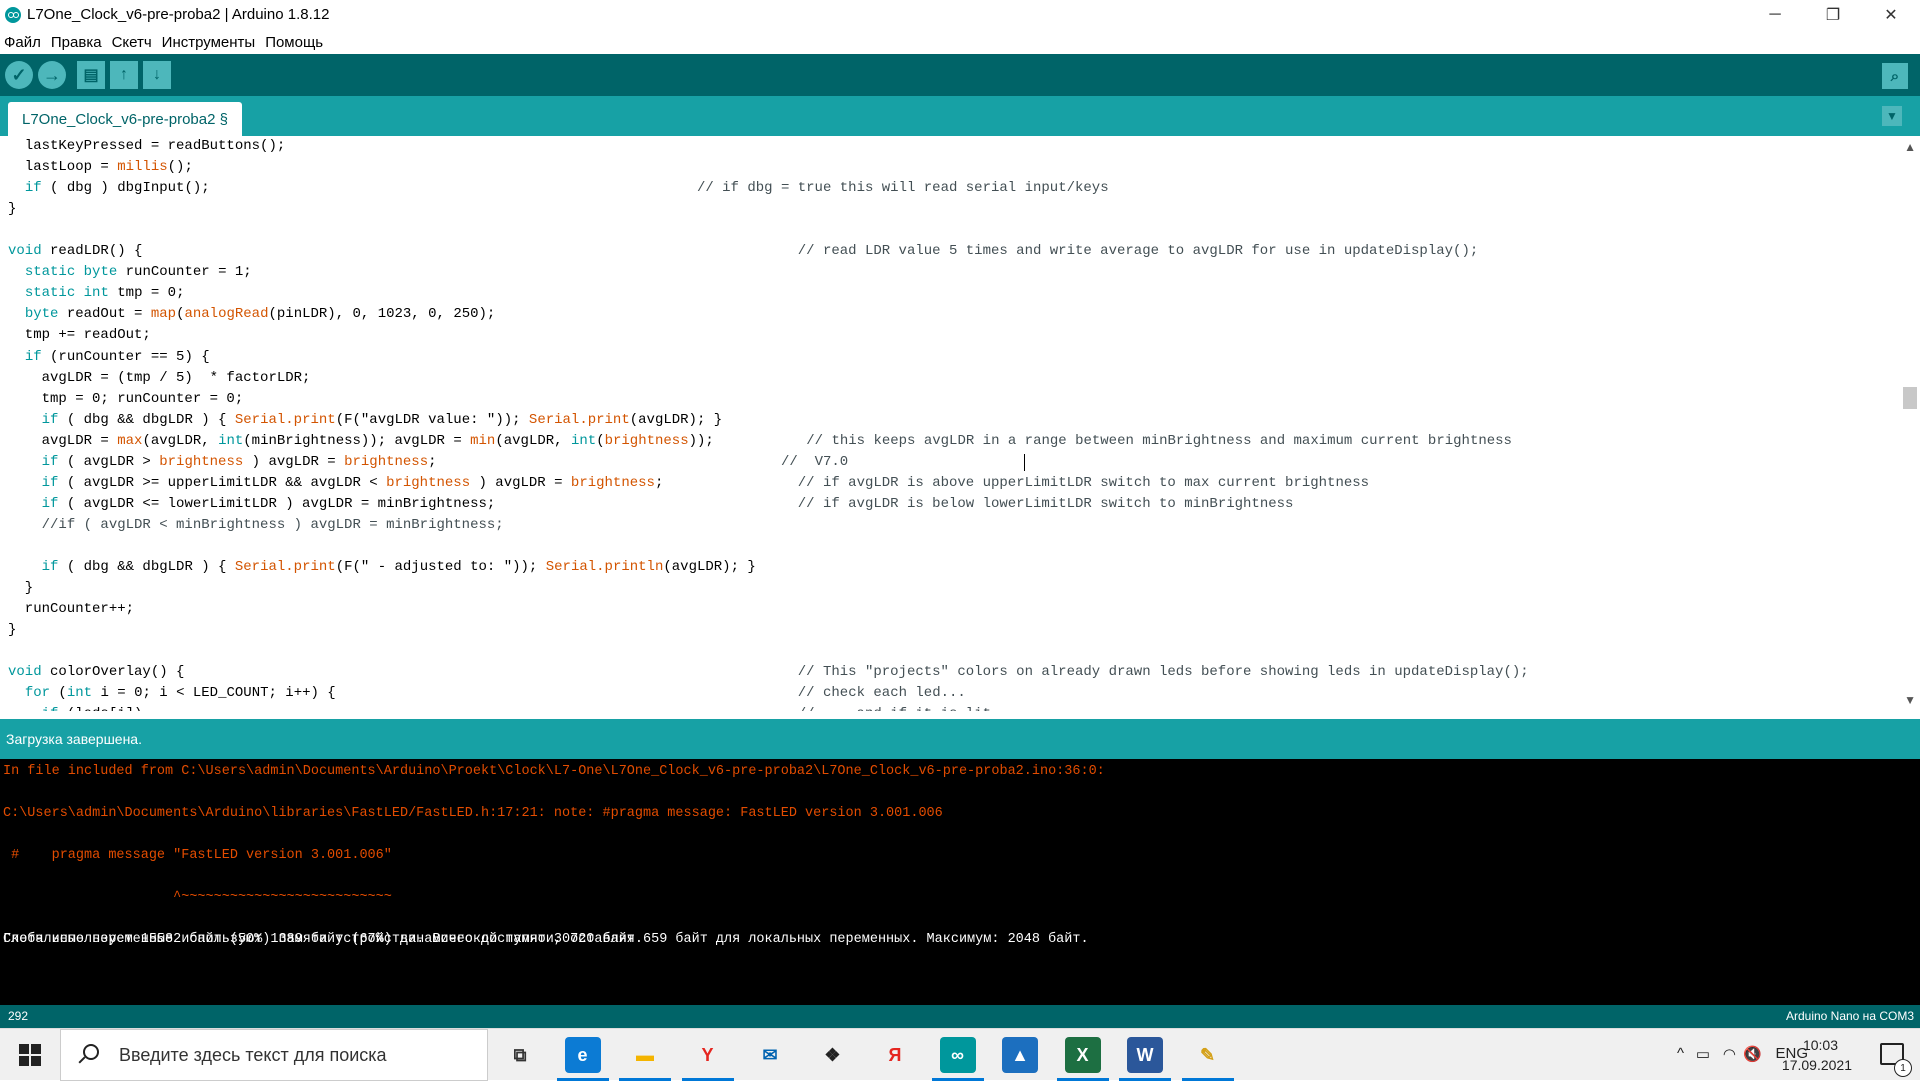 This screenshot has height=1081, width=1920. Describe the element at coordinates (125, 119) in the screenshot. I see `tab-sketch: L7One_Clock_v6-pre-proba2 §` at that location.